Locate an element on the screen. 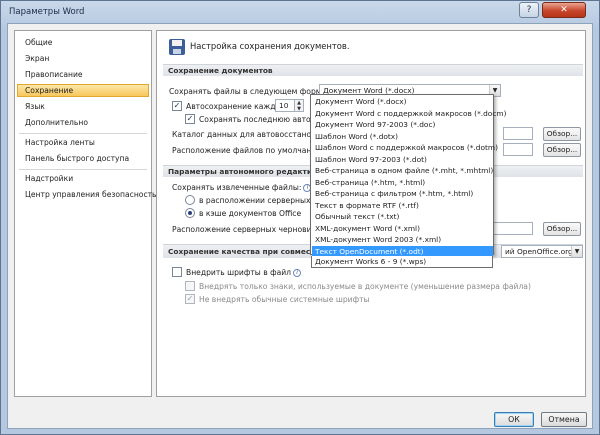 This screenshot has height=435, width=600. cancel-button: Отмена is located at coordinates (564, 419).